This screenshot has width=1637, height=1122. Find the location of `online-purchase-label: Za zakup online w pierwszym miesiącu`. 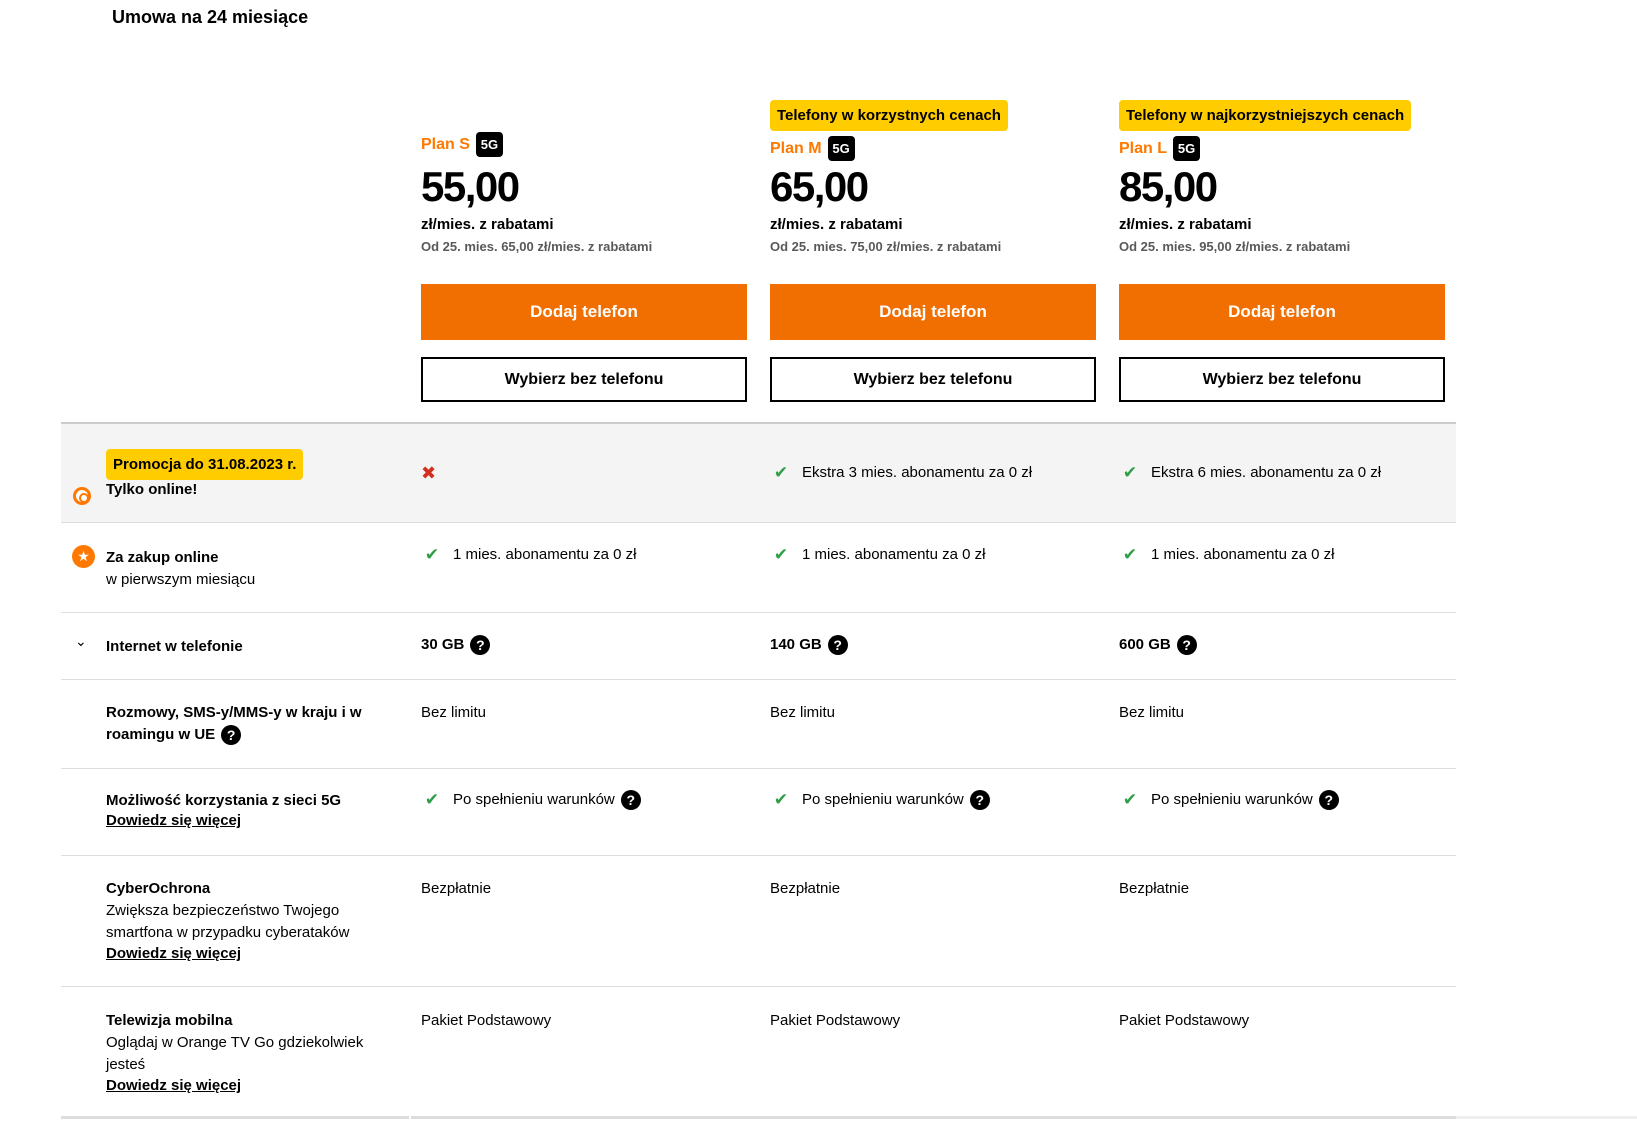

online-purchase-label: Za zakup online w pierwszym miesiącu is located at coordinates (180, 569).